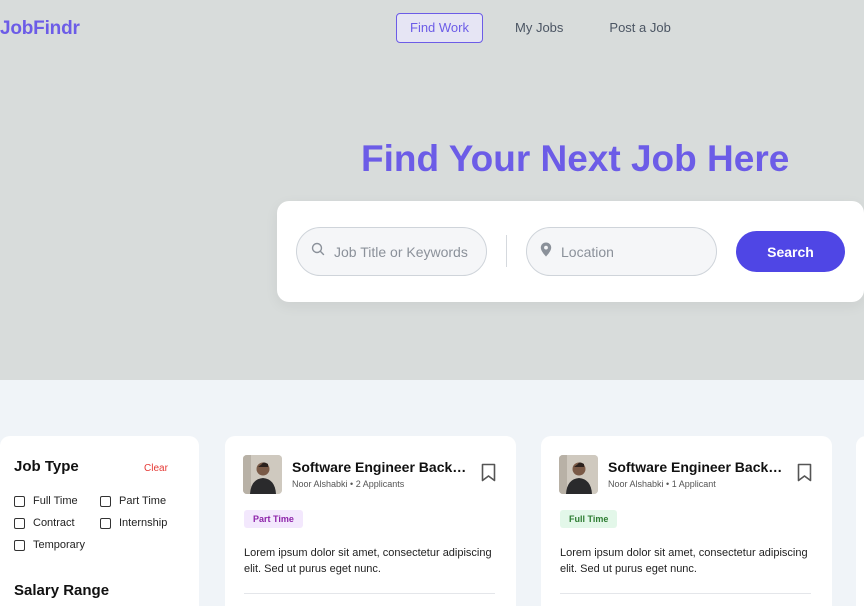 The height and width of the screenshot is (606, 864). I want to click on keywords-field, so click(391, 251).